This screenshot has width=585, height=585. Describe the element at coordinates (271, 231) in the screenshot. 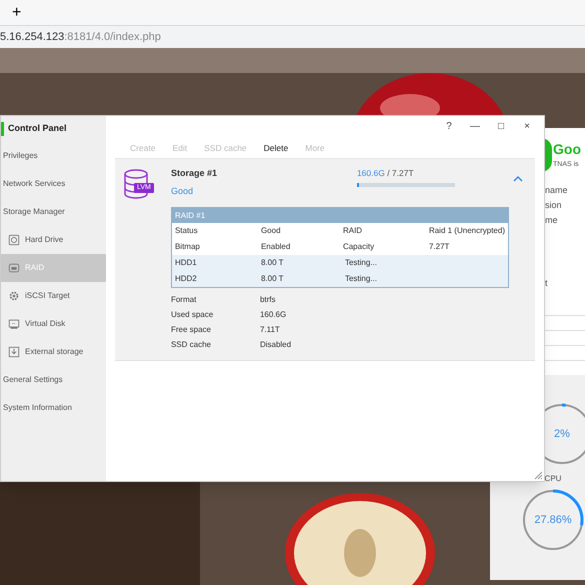

I see `table-cell-text: Good` at that location.